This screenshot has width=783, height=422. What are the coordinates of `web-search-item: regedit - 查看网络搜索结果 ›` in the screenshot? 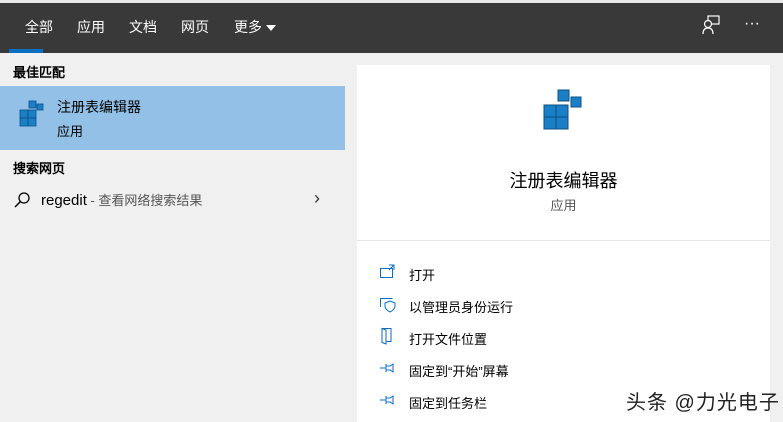 It's located at (172, 200).